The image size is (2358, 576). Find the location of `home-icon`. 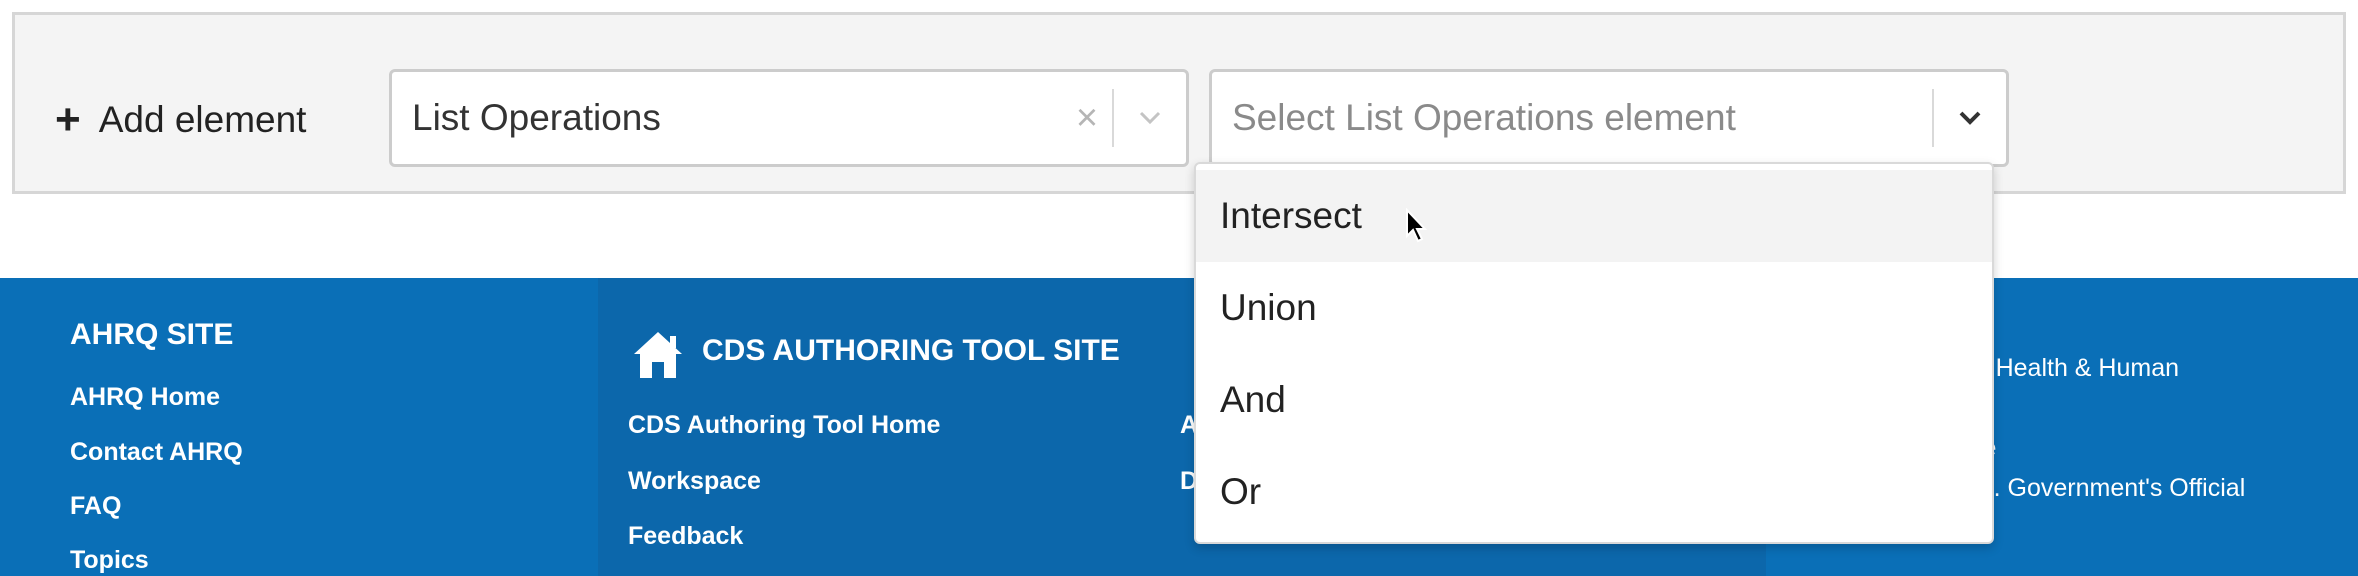

home-icon is located at coordinates (658, 356).